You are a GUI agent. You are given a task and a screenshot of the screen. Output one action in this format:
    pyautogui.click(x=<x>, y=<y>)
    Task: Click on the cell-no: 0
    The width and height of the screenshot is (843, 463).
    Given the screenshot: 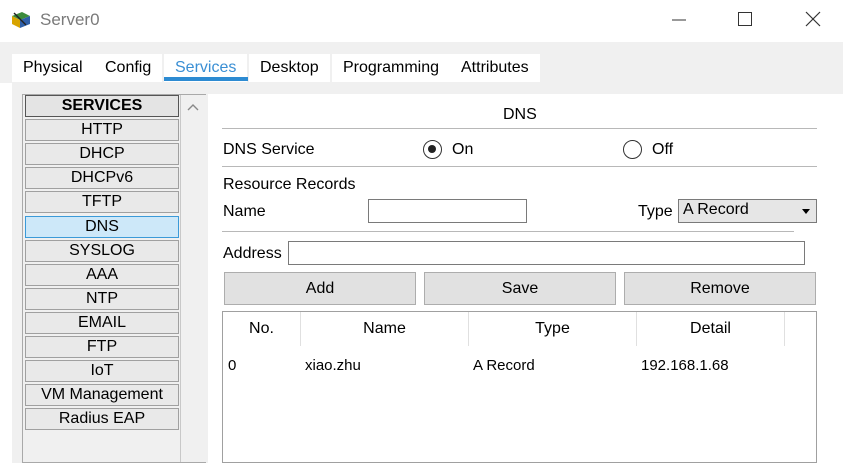 What is the action you would take?
    pyautogui.click(x=232, y=365)
    